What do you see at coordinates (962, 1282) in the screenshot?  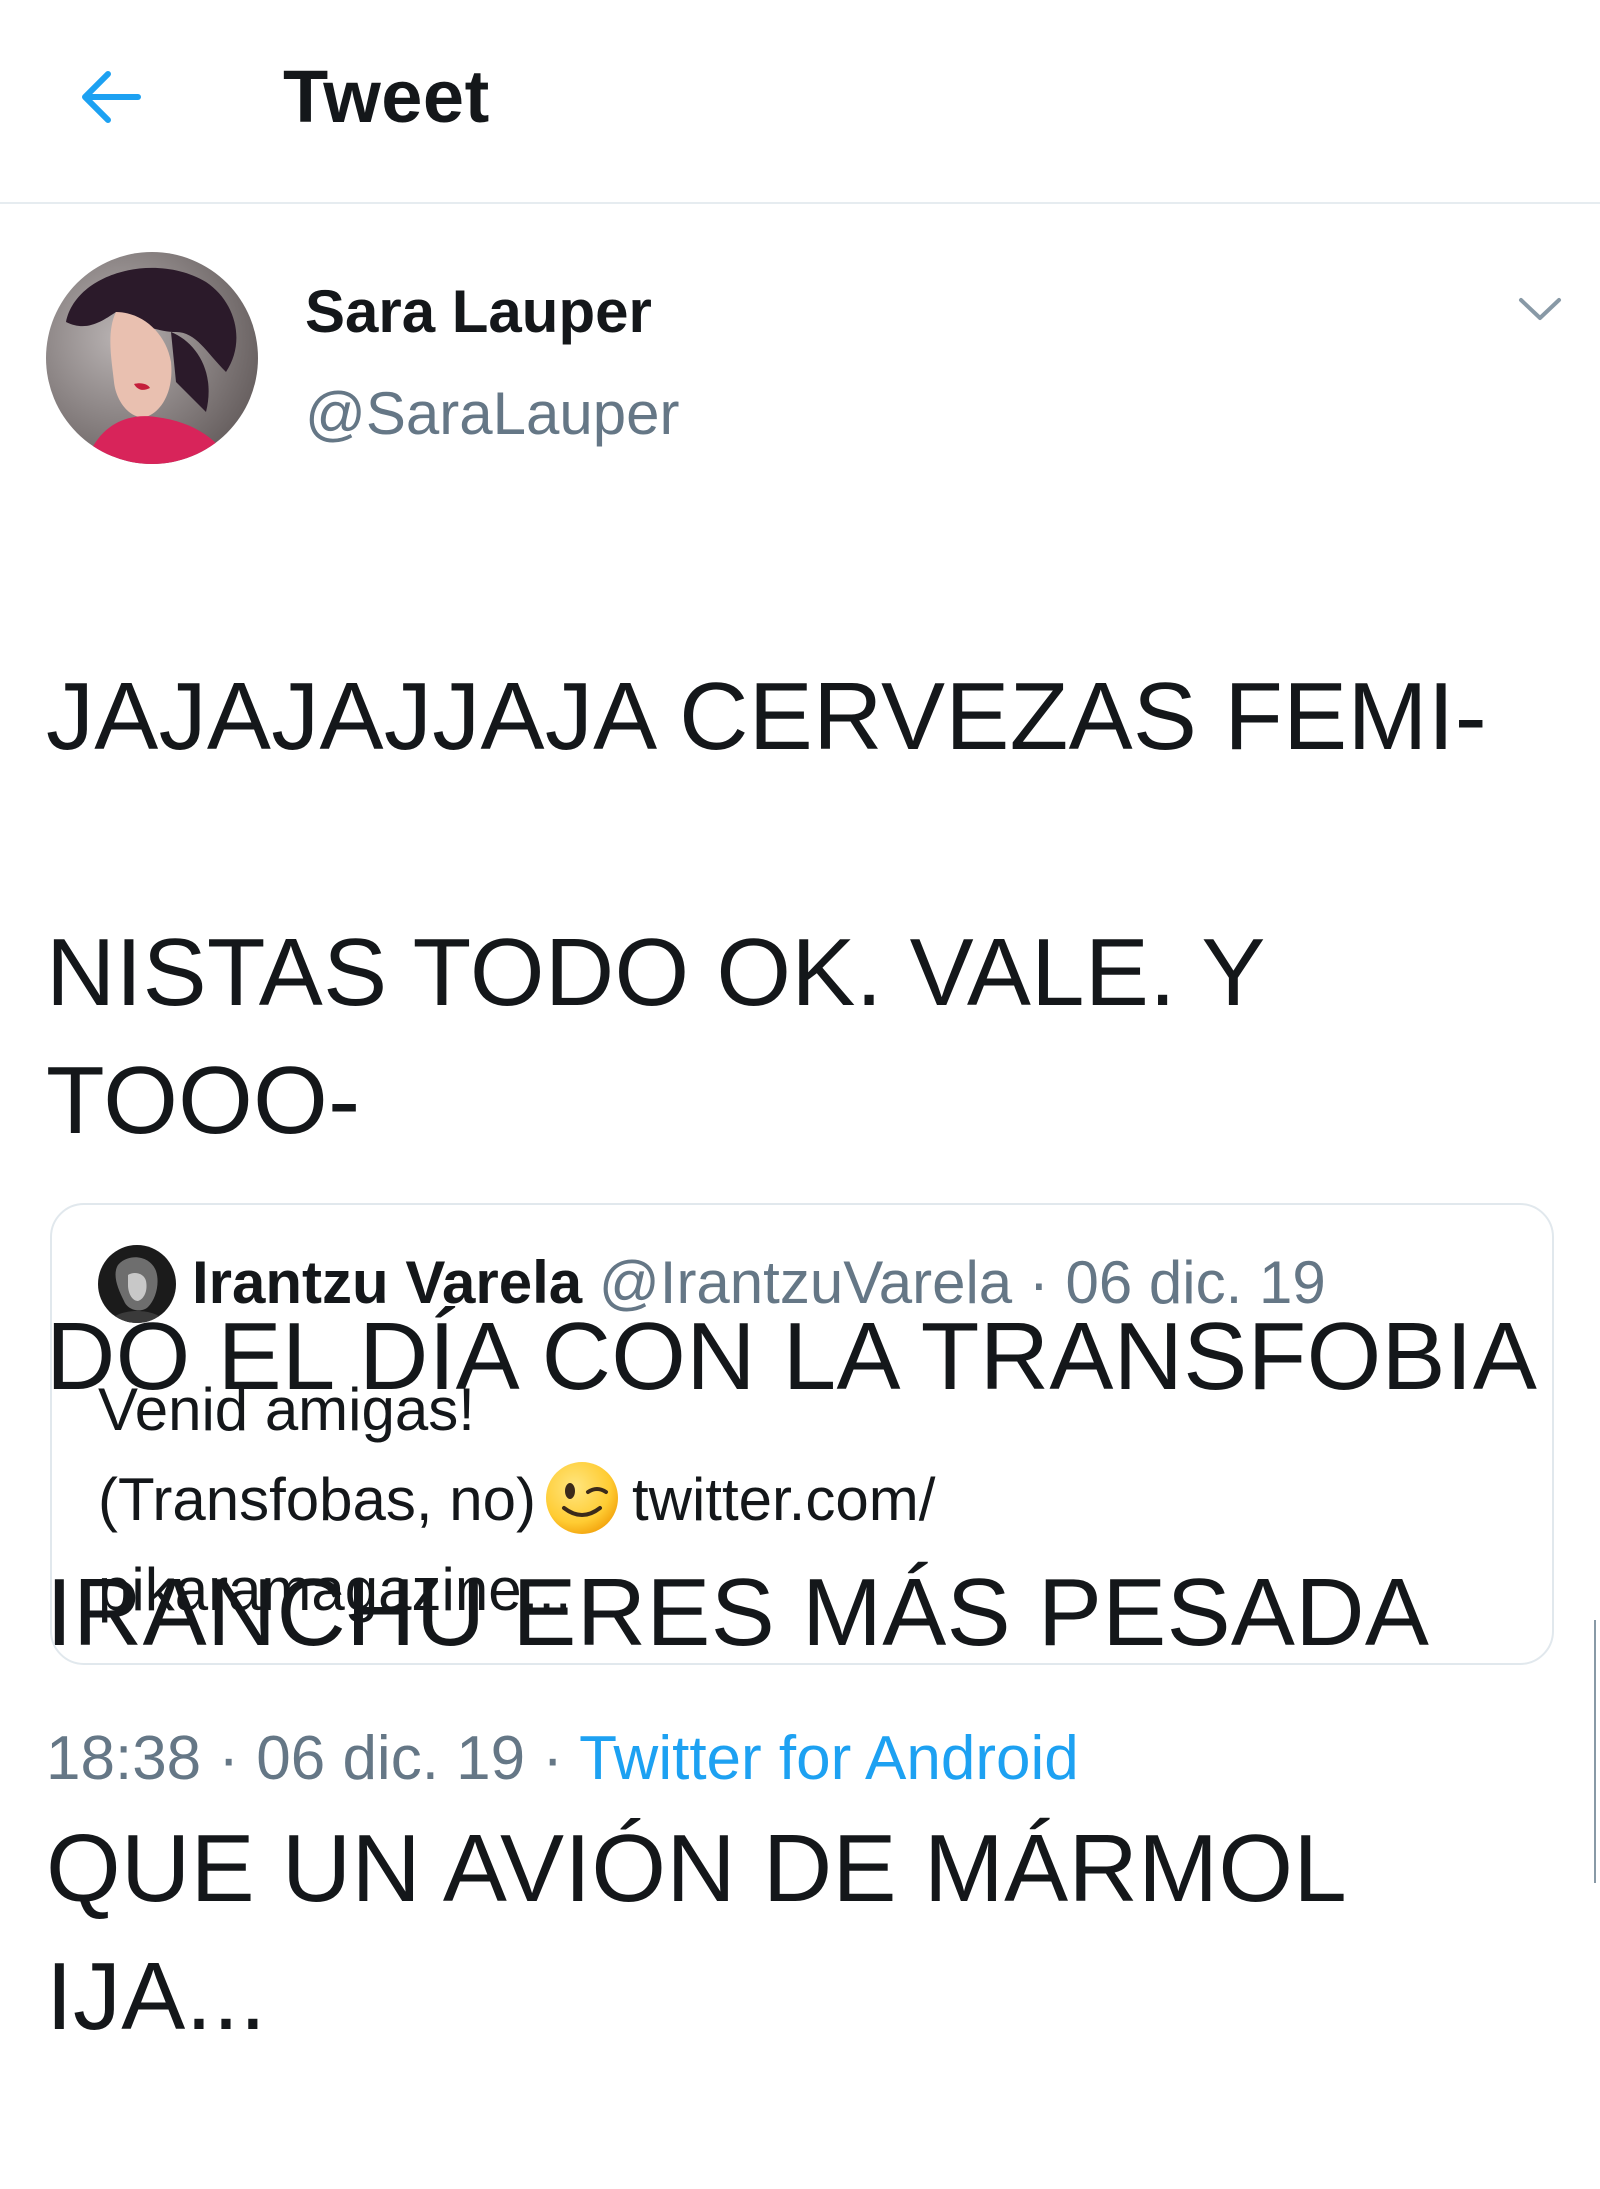 I see `quoted-author-meta: @IrantzuVarela · 06 dic. 19` at bounding box center [962, 1282].